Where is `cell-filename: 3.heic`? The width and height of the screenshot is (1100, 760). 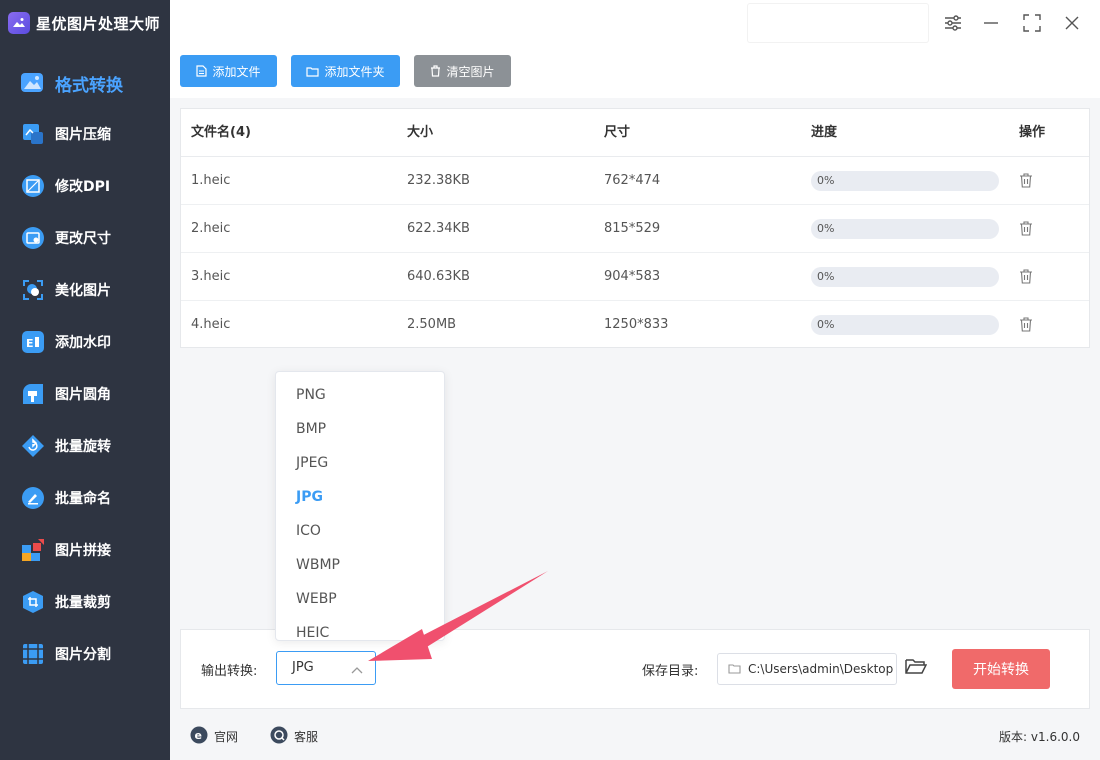 cell-filename: 3.heic is located at coordinates (211, 276).